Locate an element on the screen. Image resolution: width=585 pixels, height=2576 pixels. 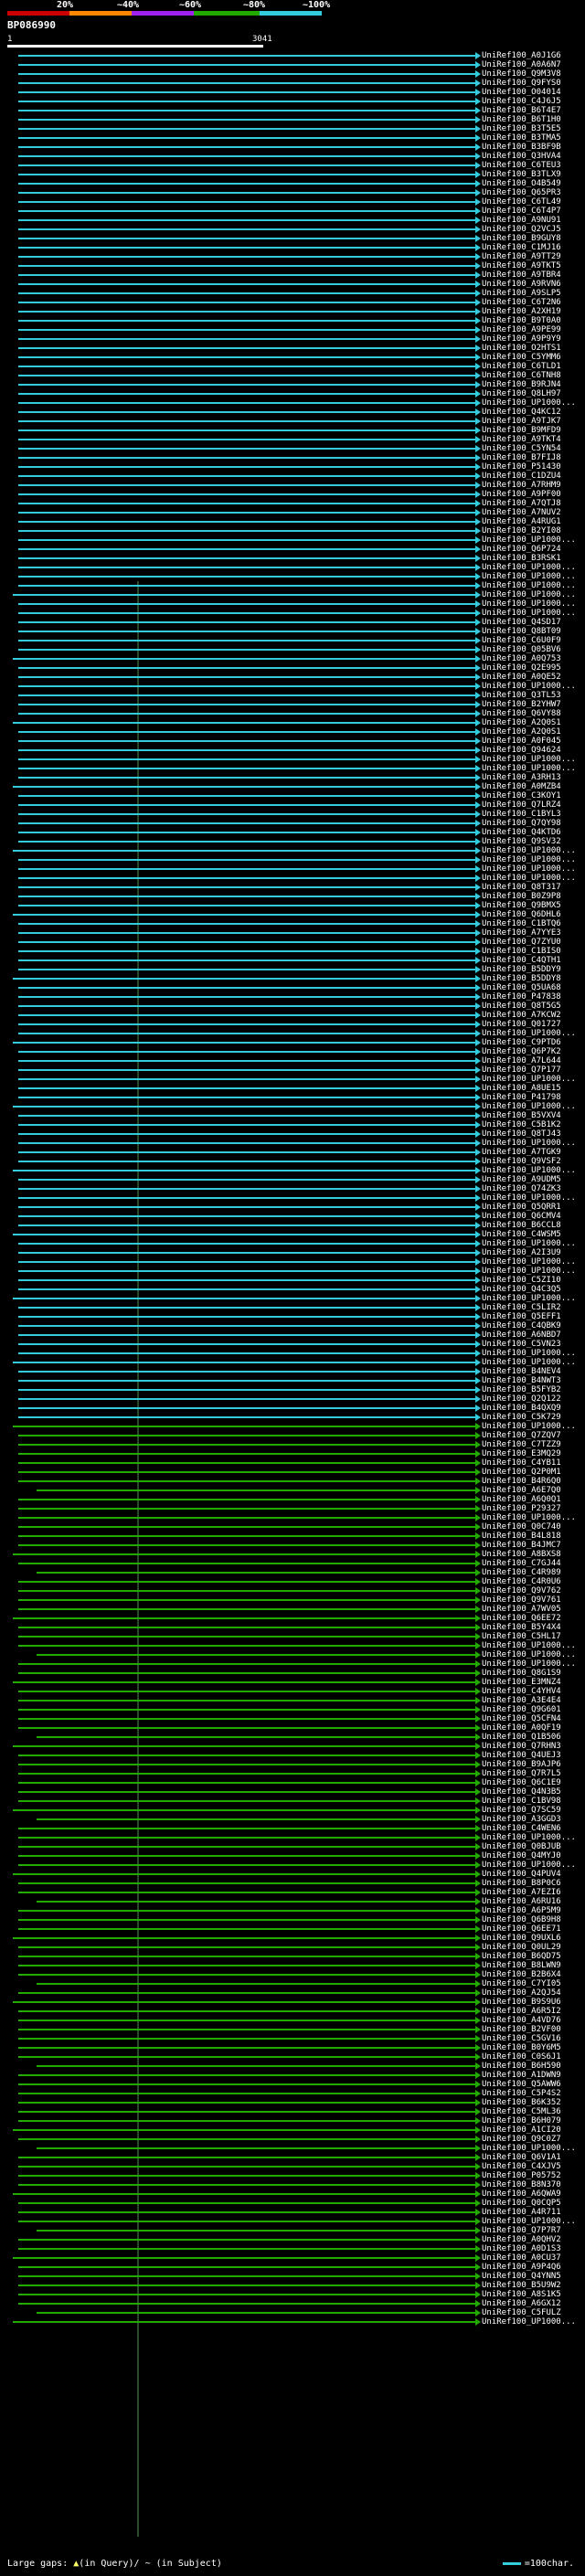
hit-label: UniRef100_Q4SD17 is located at coordinates (521, 622).